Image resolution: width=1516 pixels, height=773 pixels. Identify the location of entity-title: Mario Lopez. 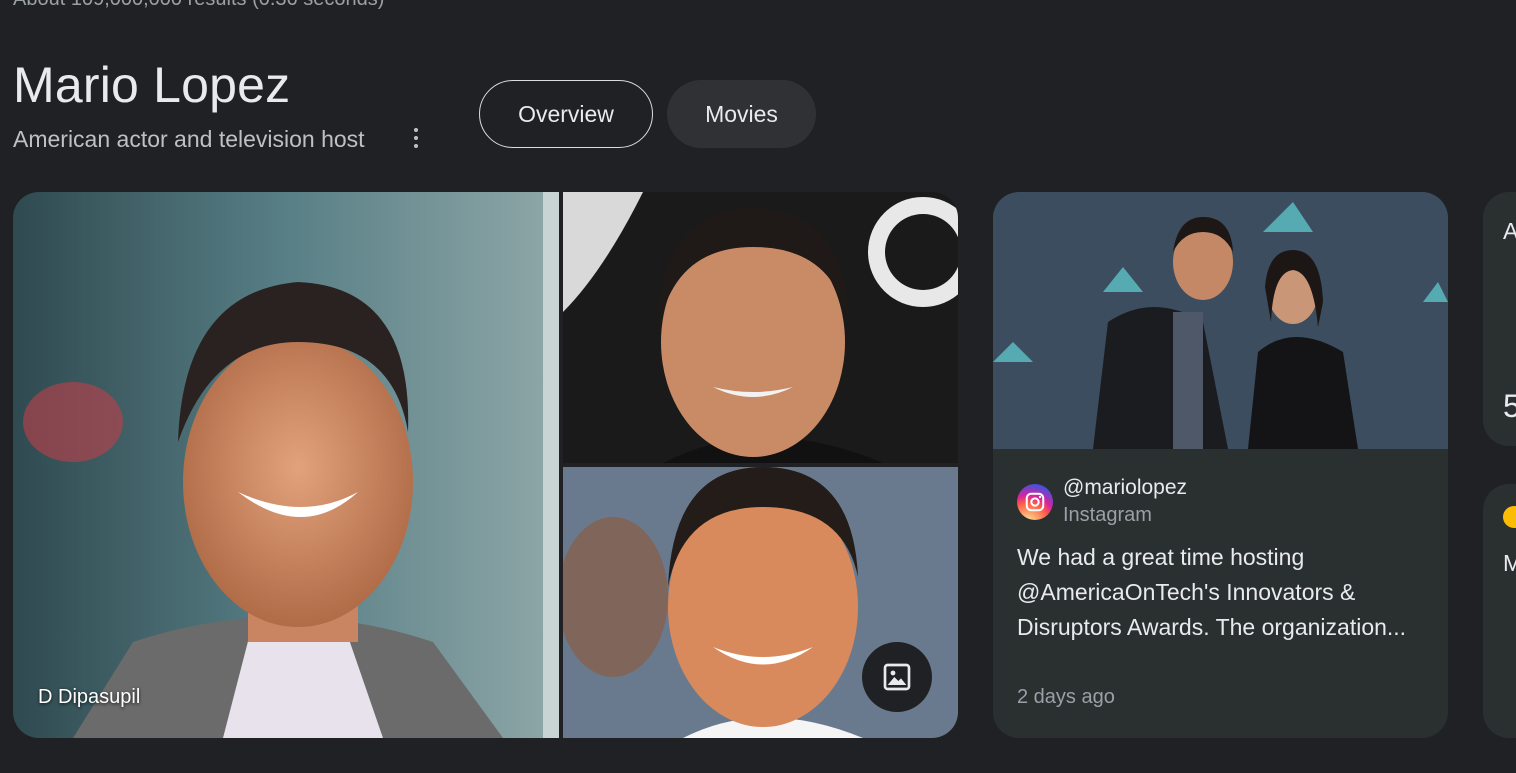
(152, 85).